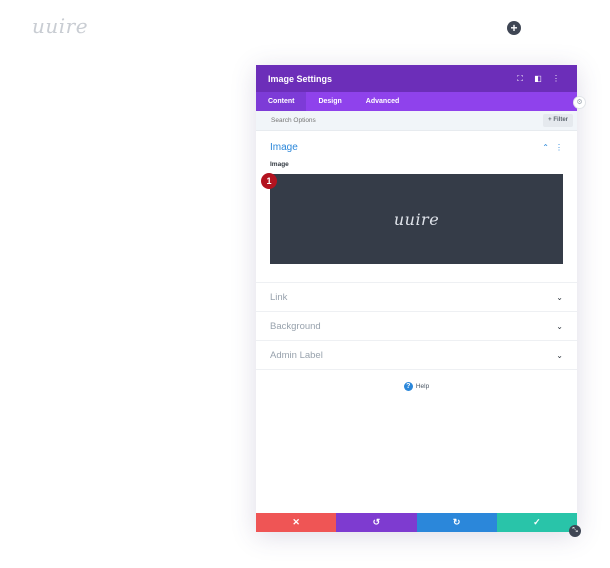 The width and height of the screenshot is (610, 568). What do you see at coordinates (545, 147) in the screenshot?
I see `chevron-up-icon: ⌃` at bounding box center [545, 147].